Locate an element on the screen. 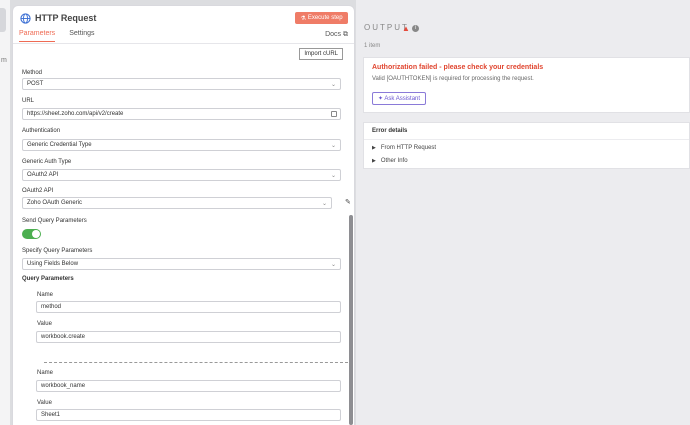 The width and height of the screenshot is (690, 425). query-value-value: workbook.create is located at coordinates (63, 337).